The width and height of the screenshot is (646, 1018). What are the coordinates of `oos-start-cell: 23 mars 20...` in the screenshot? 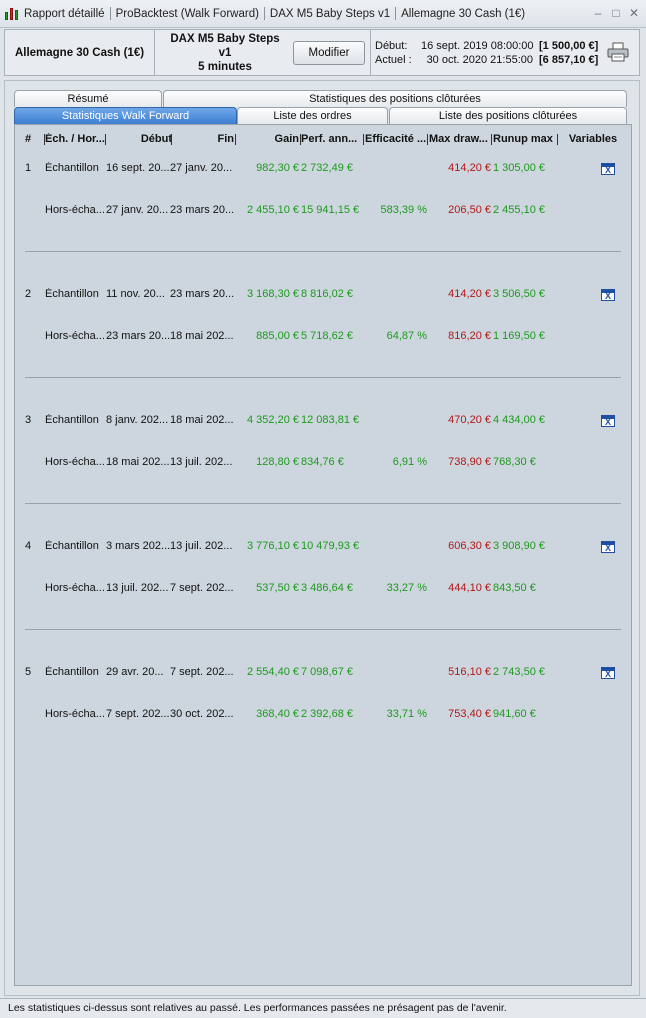 It's located at (138, 336).